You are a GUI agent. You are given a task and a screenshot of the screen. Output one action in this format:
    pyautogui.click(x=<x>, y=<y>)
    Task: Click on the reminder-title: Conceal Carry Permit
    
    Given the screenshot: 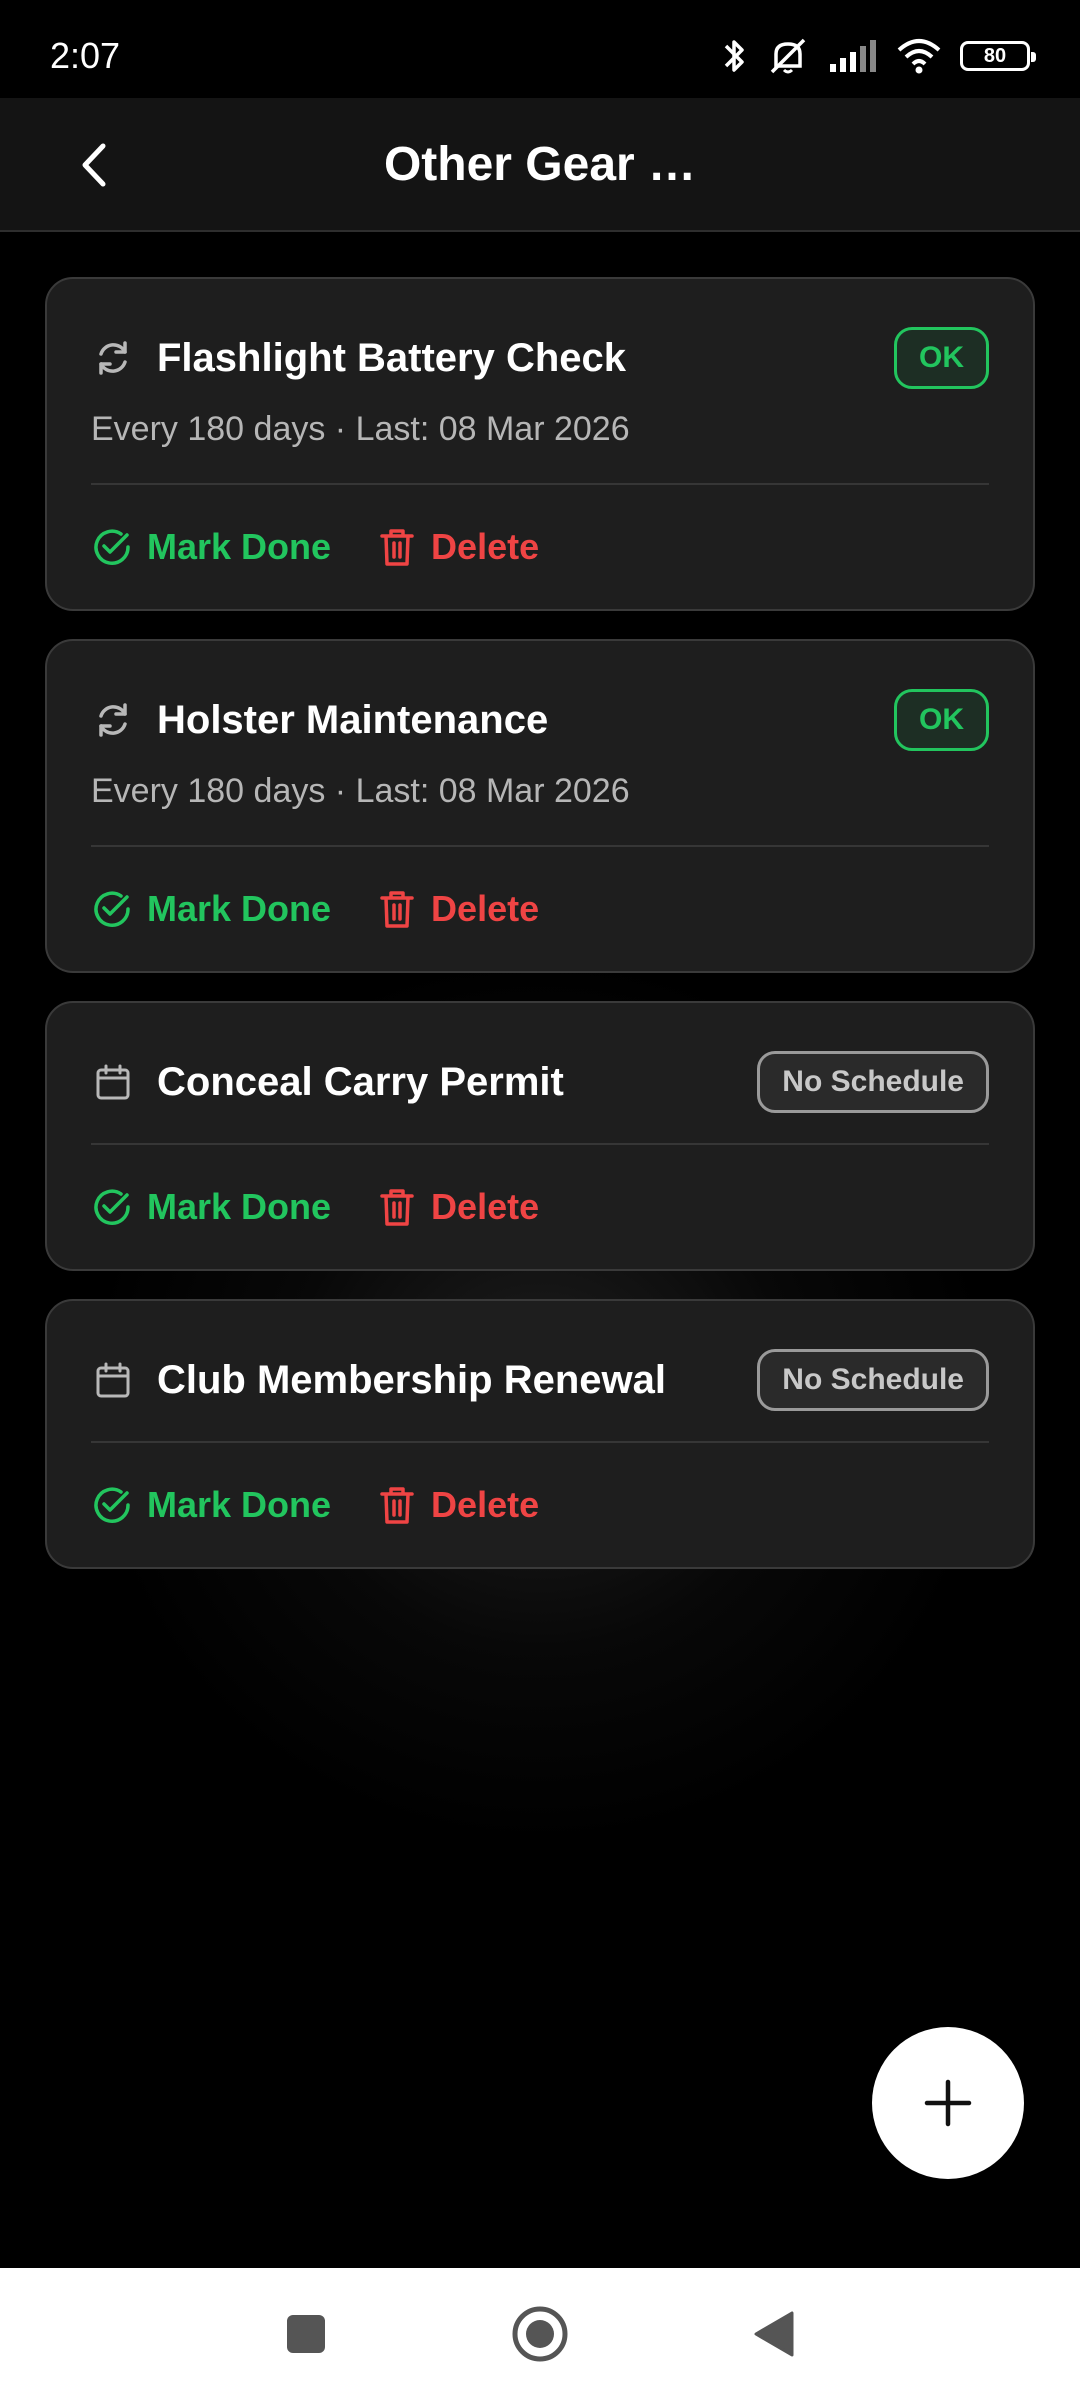 What is the action you would take?
    pyautogui.click(x=360, y=1081)
    